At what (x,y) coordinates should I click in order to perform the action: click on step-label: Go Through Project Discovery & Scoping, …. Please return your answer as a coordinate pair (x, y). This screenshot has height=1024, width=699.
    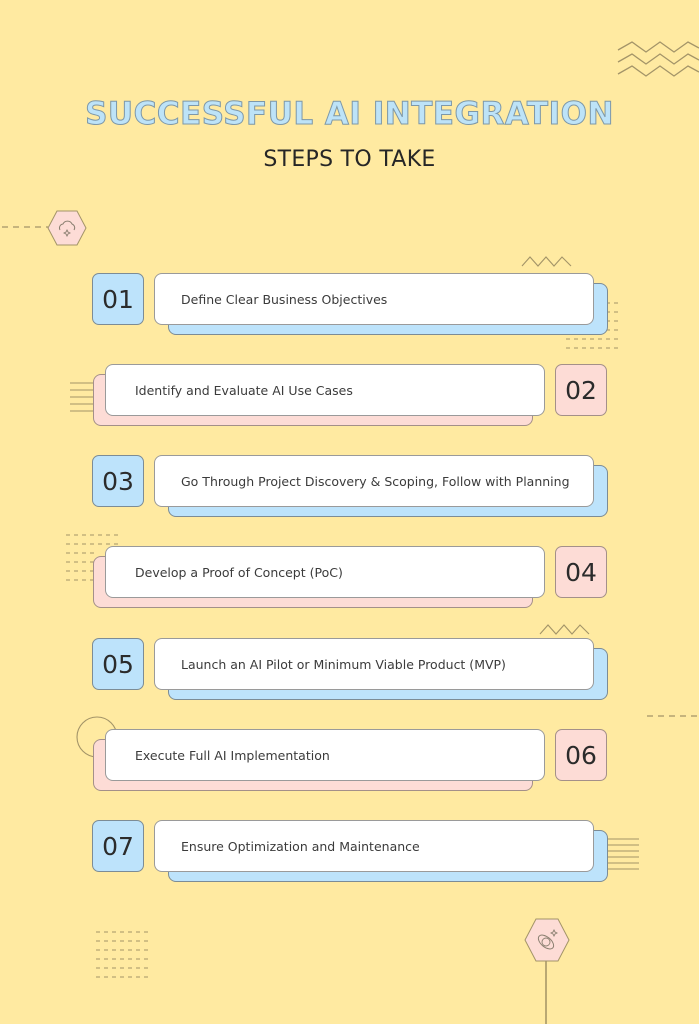
    Looking at the image, I should click on (375, 481).